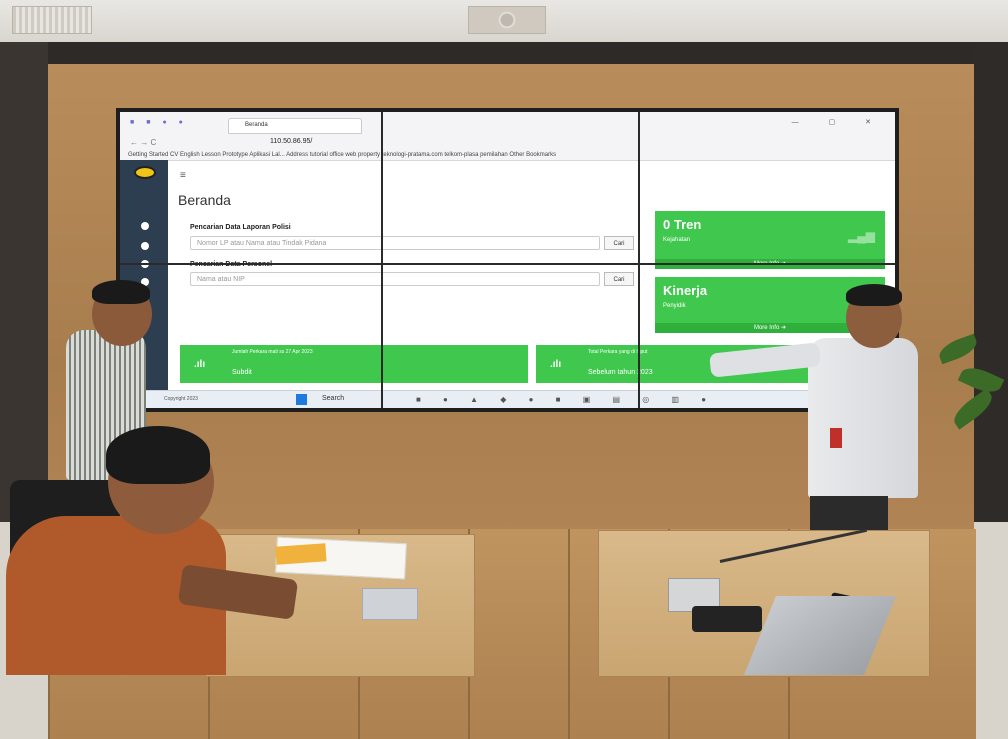 Image resolution: width=1008 pixels, height=739 pixels. Describe the element at coordinates (861, 236) in the screenshot. I see `bar-chart-icon: ▂▄▆` at that location.